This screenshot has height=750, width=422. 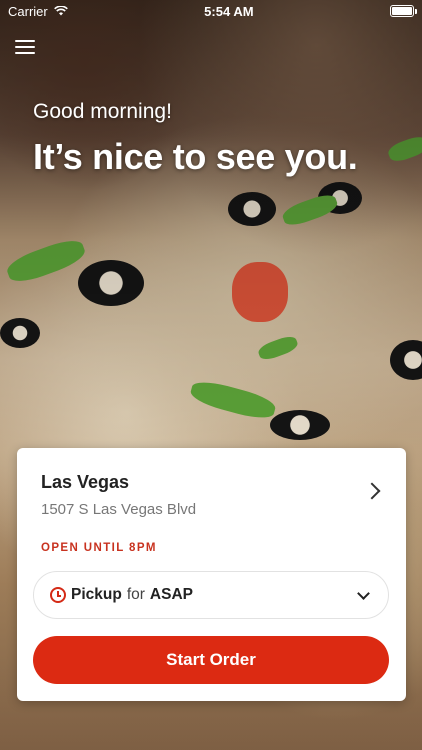 What do you see at coordinates (28, 11) in the screenshot?
I see `carrier-label: Carrier` at bounding box center [28, 11].